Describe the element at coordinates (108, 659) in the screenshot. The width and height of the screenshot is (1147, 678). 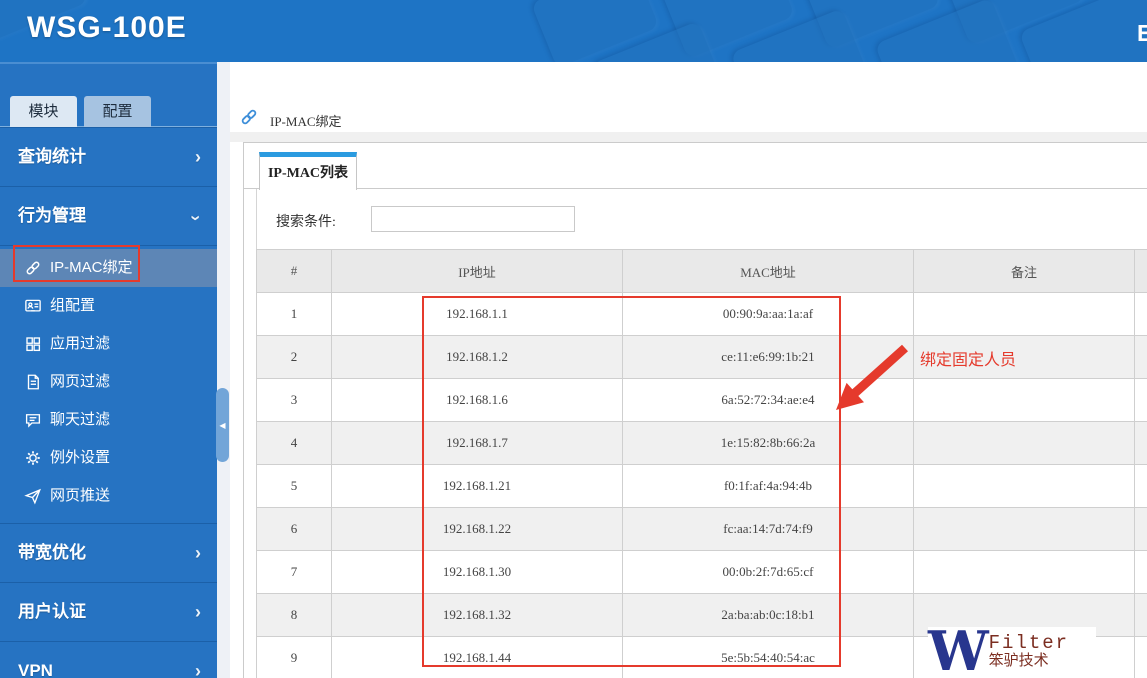
I see `sidebar-item-vpn: VPN ›` at that location.